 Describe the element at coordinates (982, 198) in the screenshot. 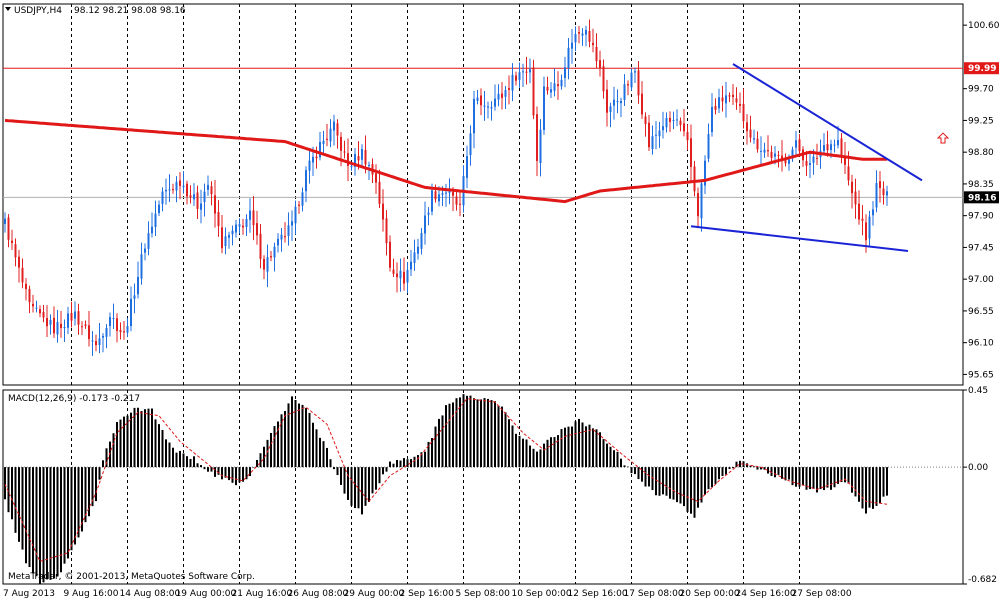

I see `current-price-label: 98.16` at that location.